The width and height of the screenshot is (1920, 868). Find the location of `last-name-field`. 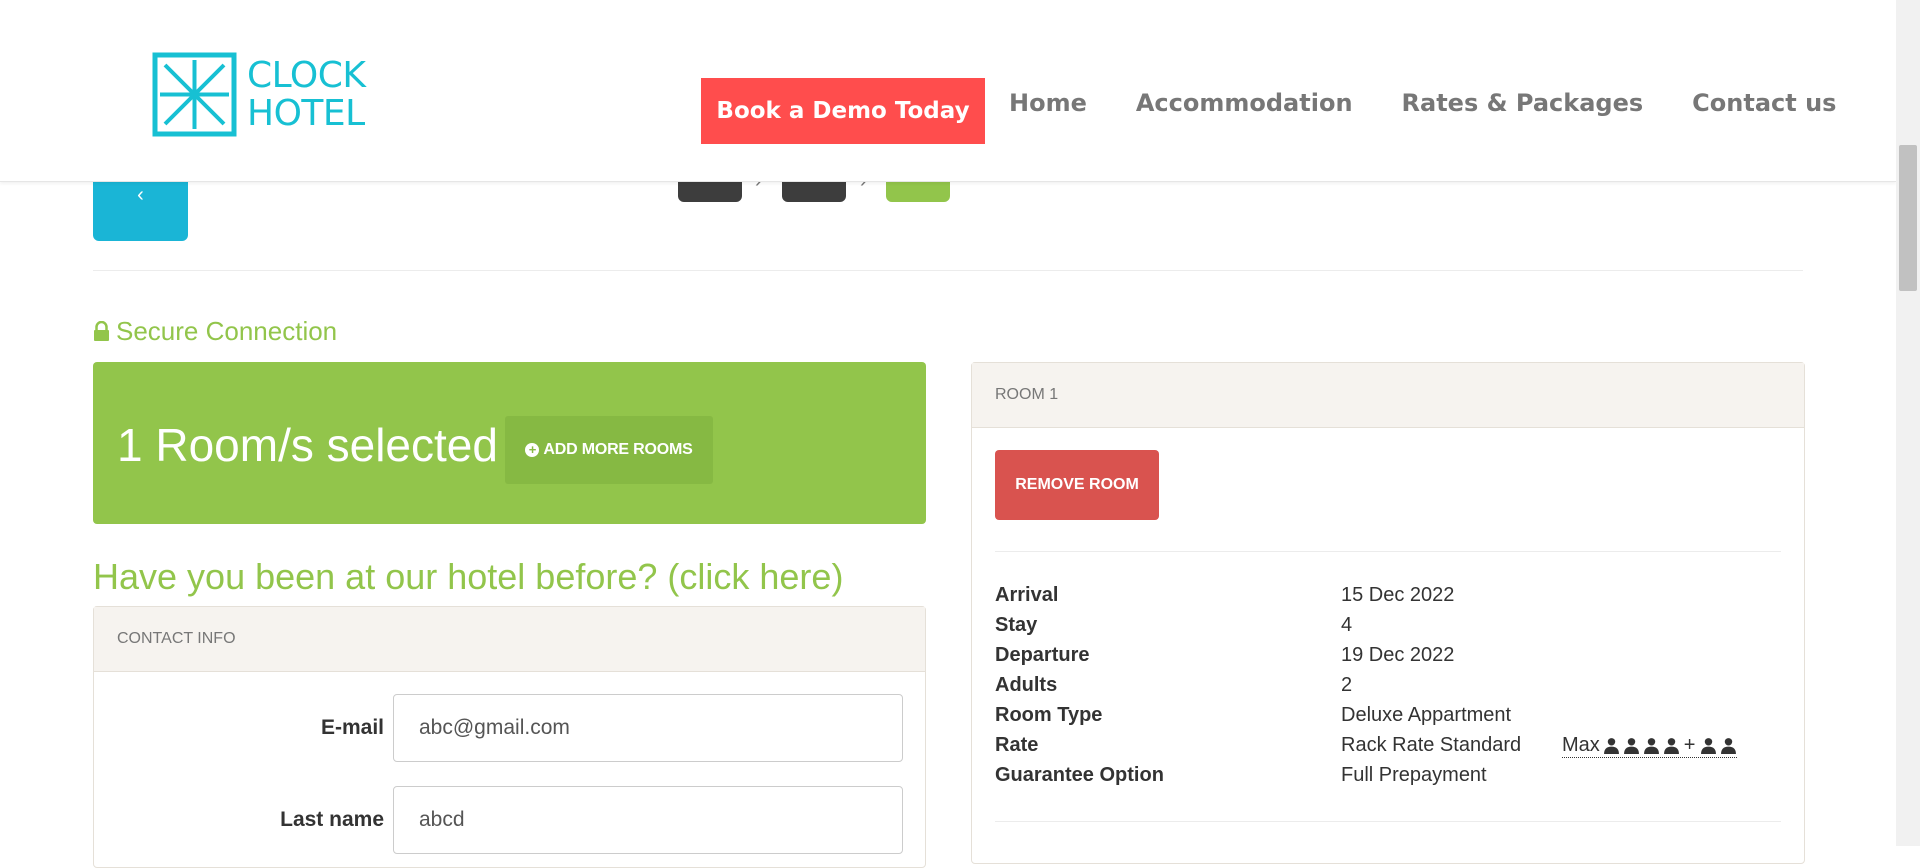

last-name-field is located at coordinates (648, 820).